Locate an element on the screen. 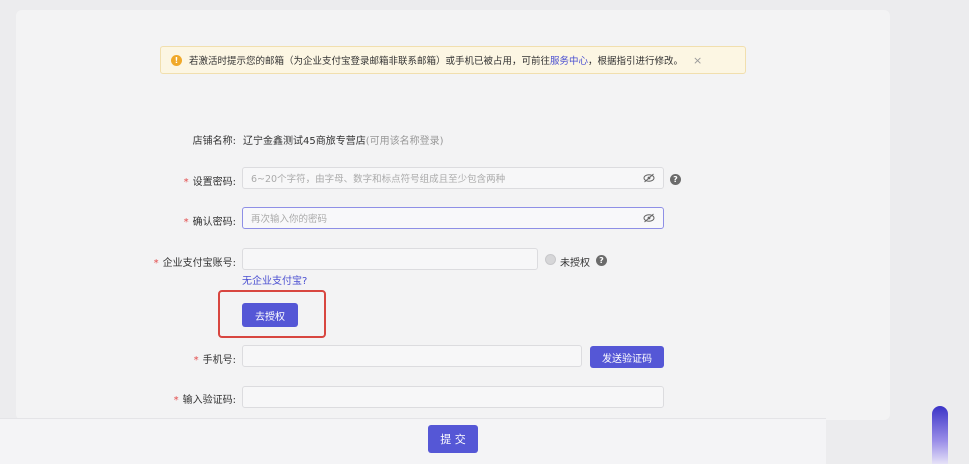 This screenshot has width=969, height=464. auth-status-radio is located at coordinates (550, 259).